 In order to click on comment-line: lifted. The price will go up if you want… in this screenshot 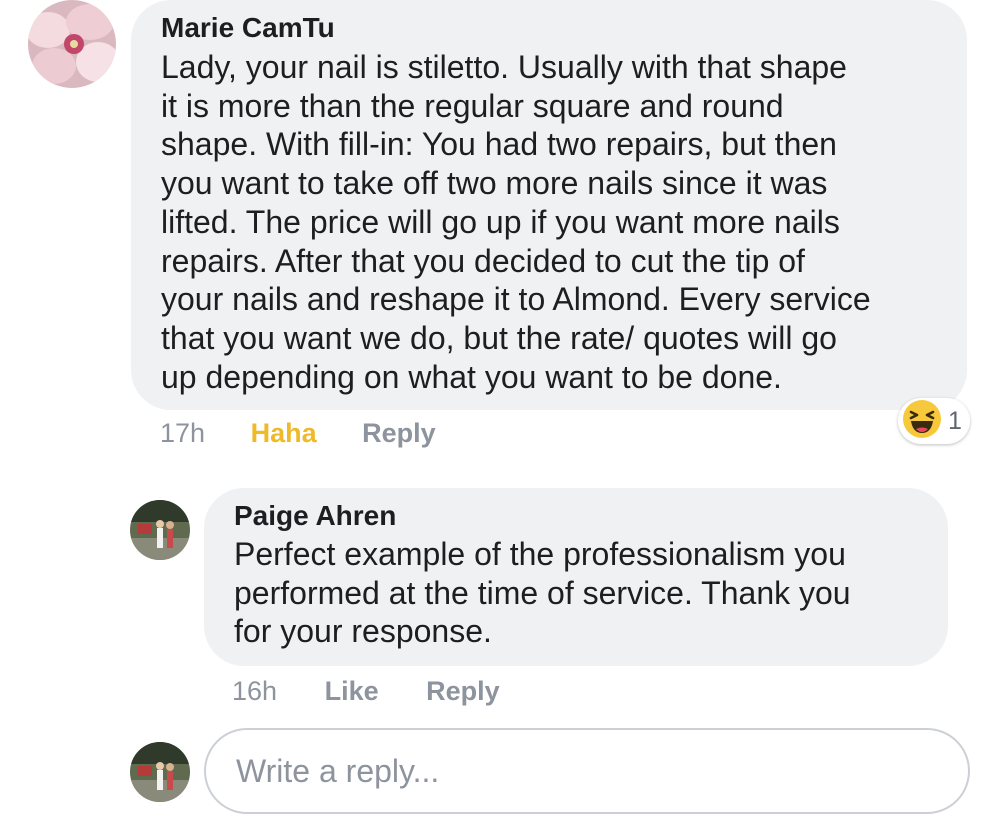, I will do `click(500, 221)`.